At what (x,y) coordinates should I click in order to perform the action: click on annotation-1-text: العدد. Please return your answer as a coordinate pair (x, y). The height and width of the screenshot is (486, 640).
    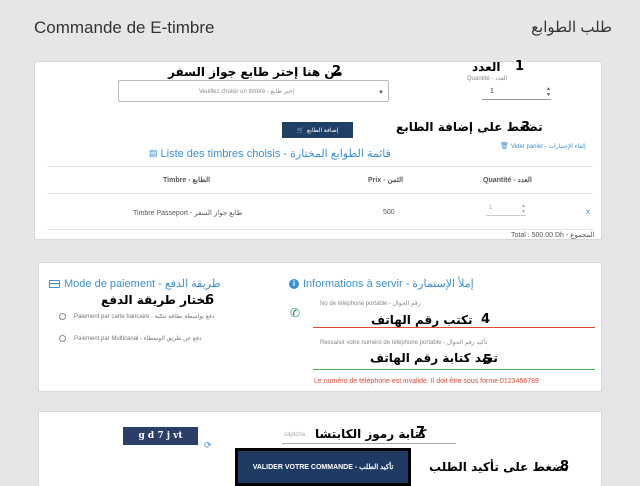
    Looking at the image, I should click on (486, 67).